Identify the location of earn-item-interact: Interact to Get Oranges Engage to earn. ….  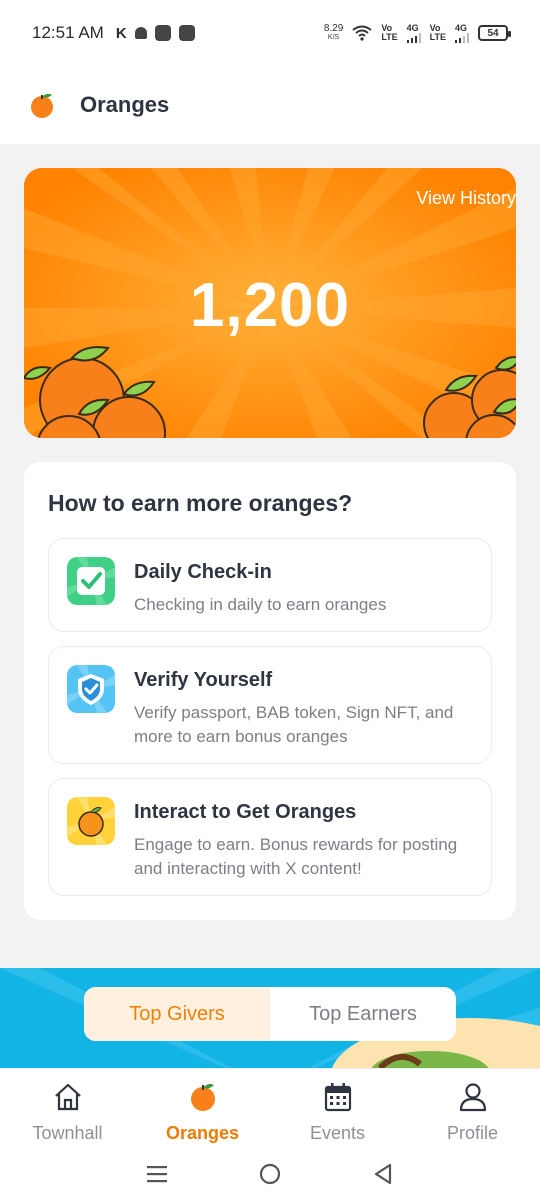
(270, 837).